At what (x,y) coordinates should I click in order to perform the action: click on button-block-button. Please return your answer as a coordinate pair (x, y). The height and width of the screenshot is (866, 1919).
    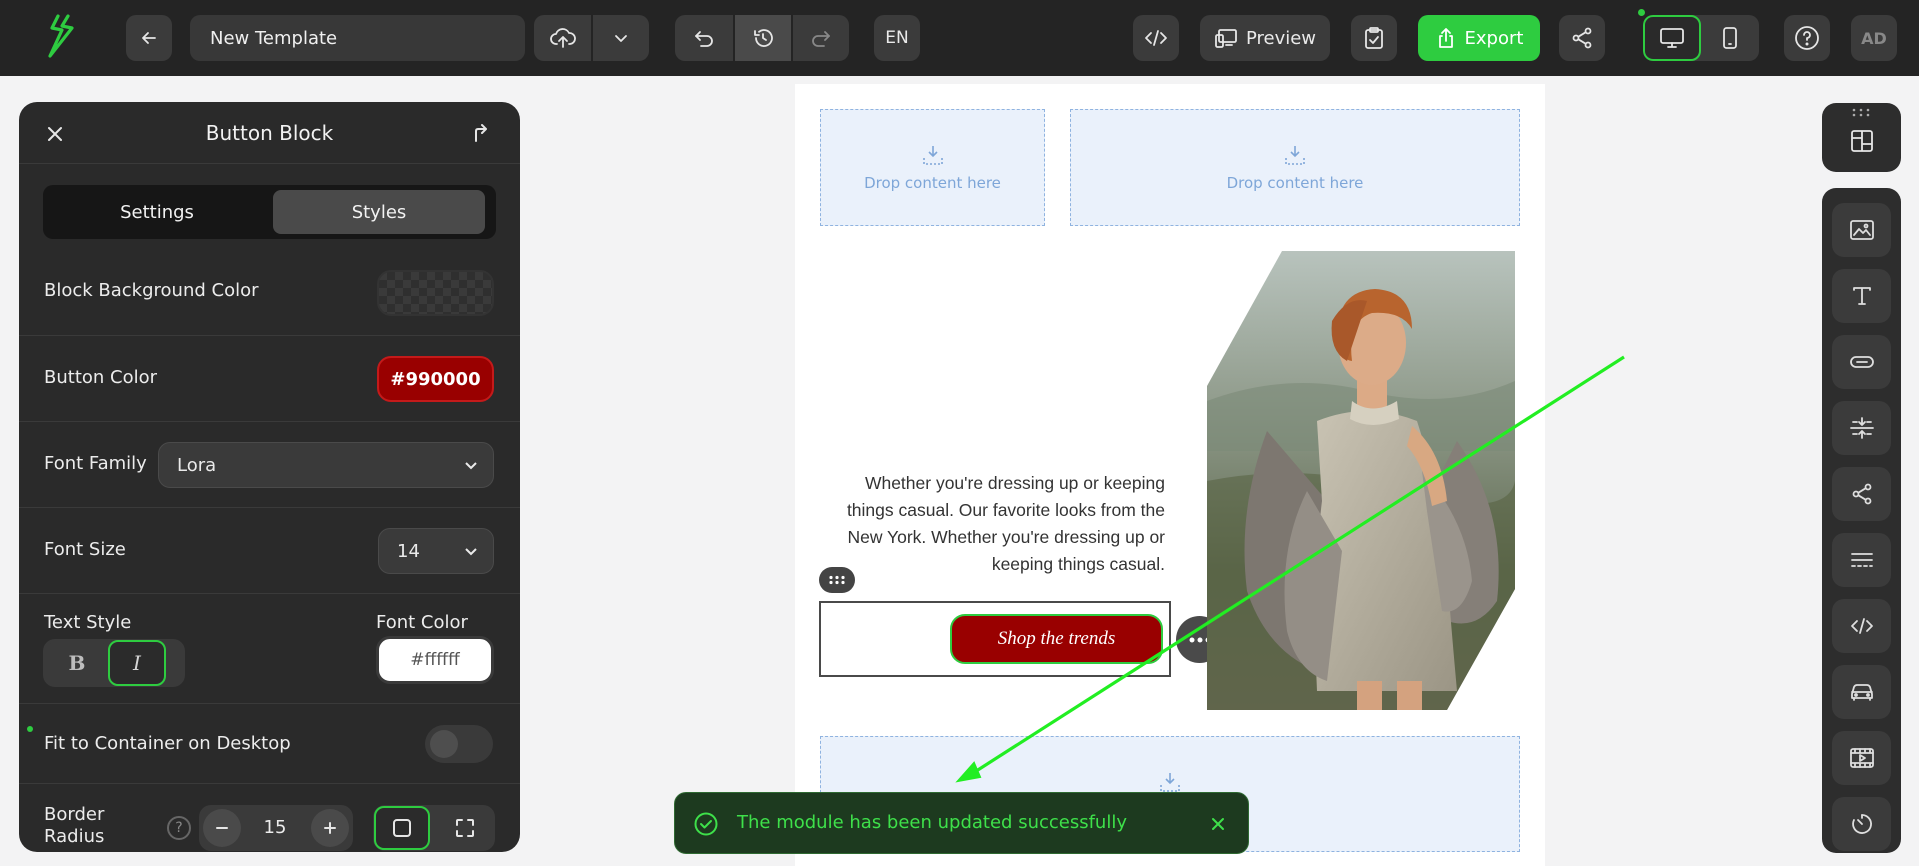
    Looking at the image, I should click on (1861, 362).